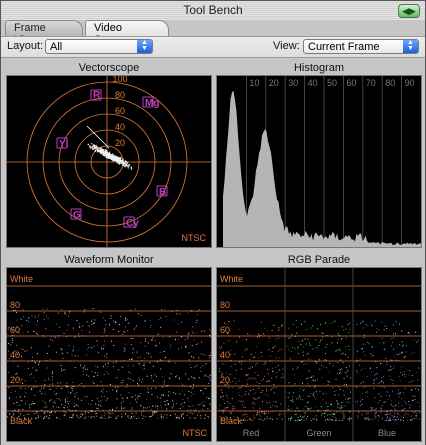  What do you see at coordinates (371, 83) in the screenshot?
I see `histogram-tick-label: 70` at bounding box center [371, 83].